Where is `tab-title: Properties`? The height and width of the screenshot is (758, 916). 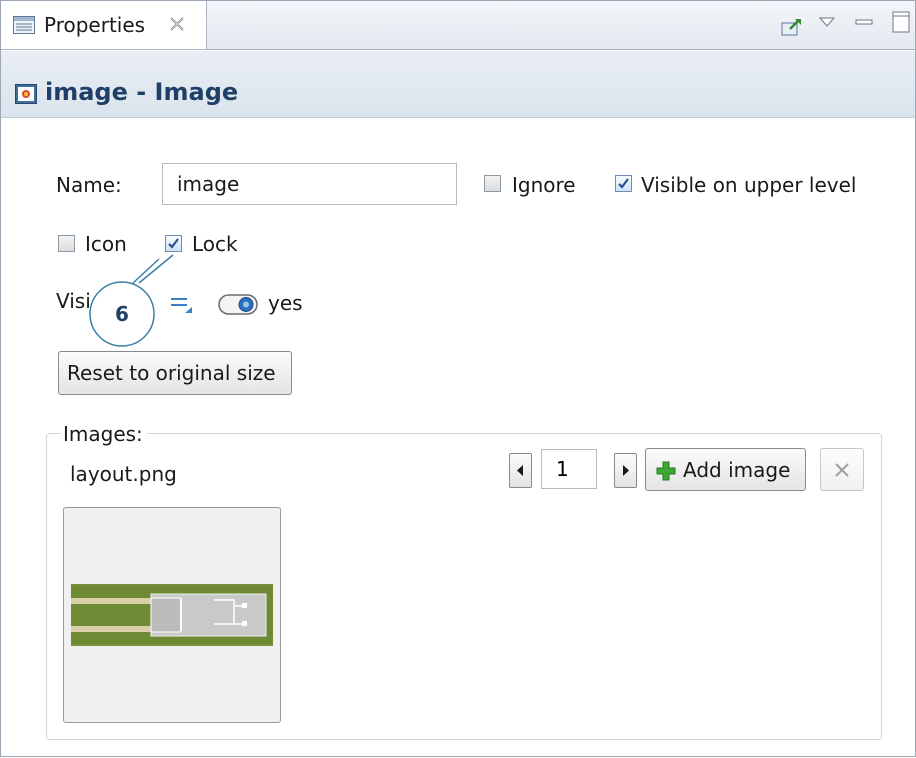 tab-title: Properties is located at coordinates (95, 25).